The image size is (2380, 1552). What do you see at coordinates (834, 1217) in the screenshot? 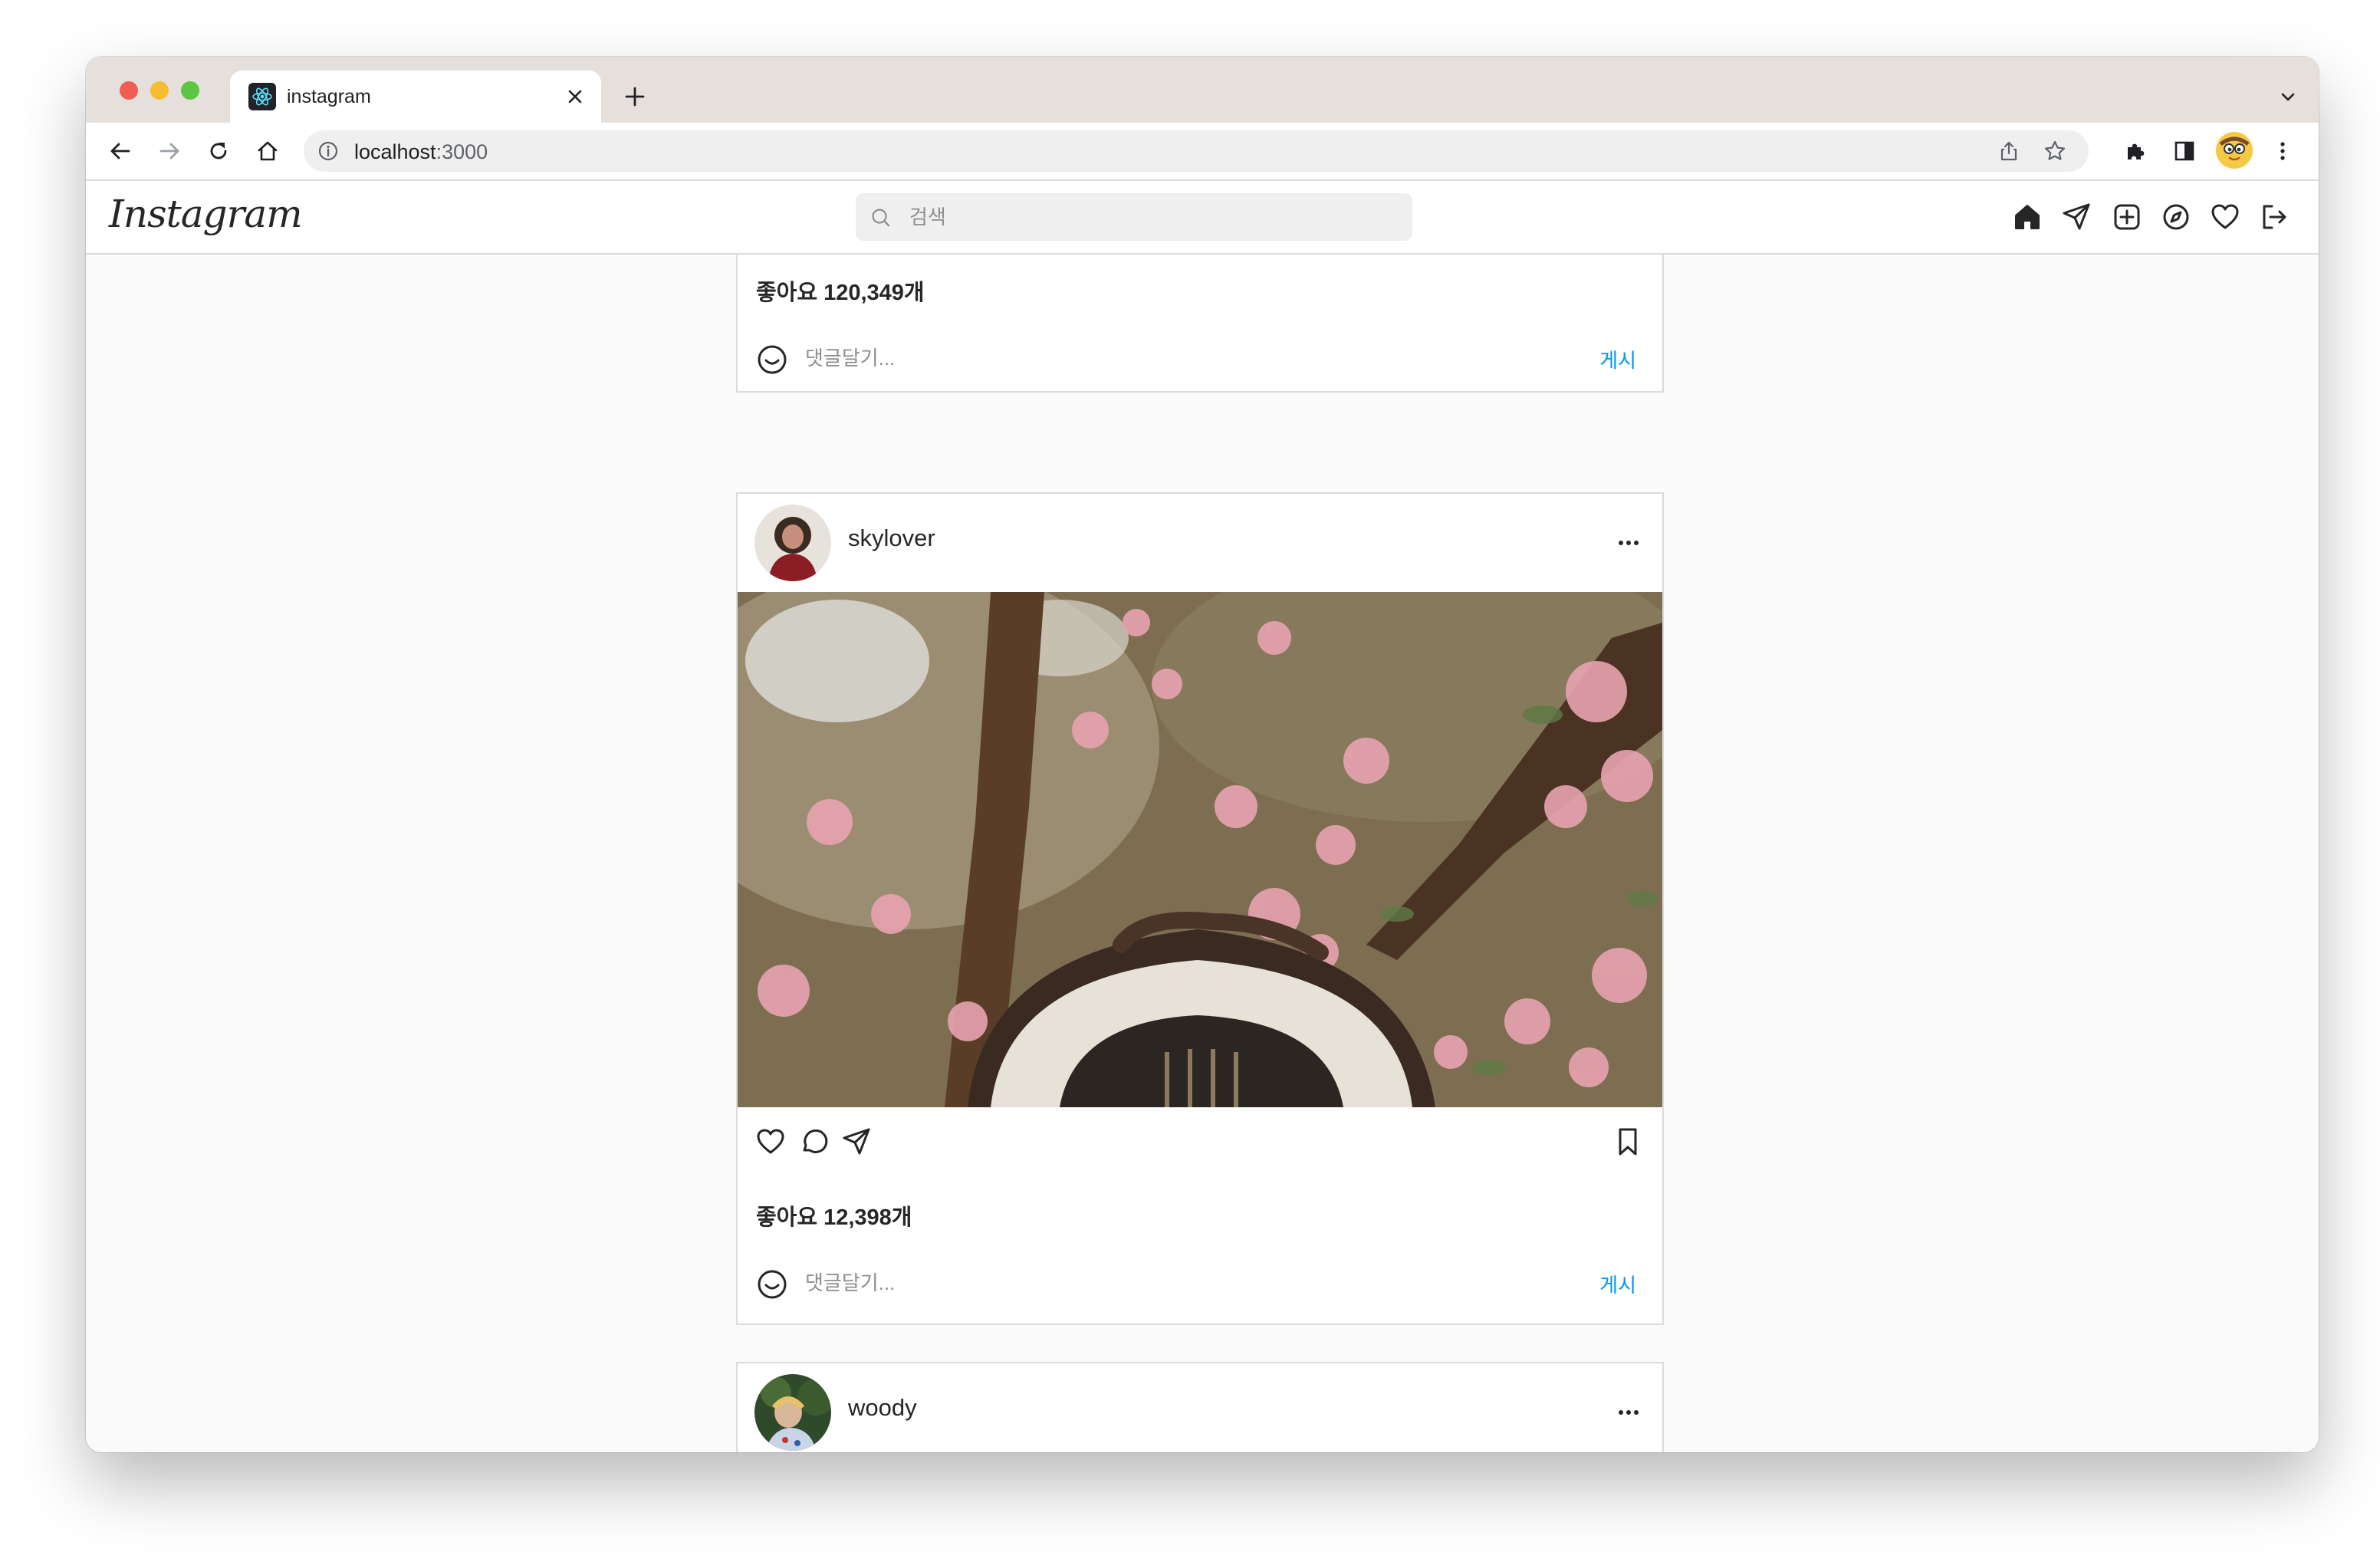
I see `likes-count: 좋아요 12,398개` at bounding box center [834, 1217].